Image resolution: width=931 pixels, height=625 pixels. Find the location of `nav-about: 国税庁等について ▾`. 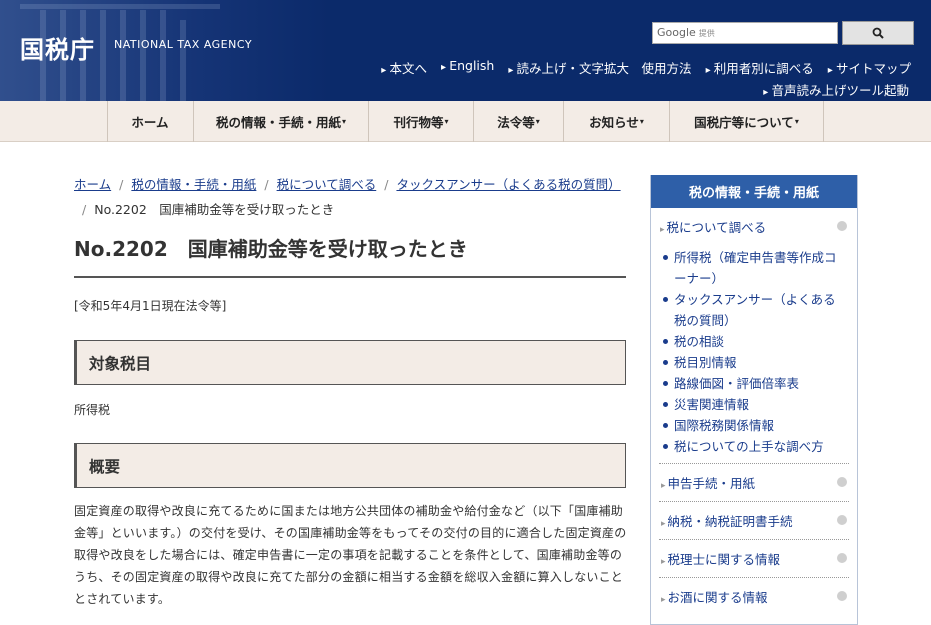

nav-about: 国税庁等について ▾ is located at coordinates (747, 121).